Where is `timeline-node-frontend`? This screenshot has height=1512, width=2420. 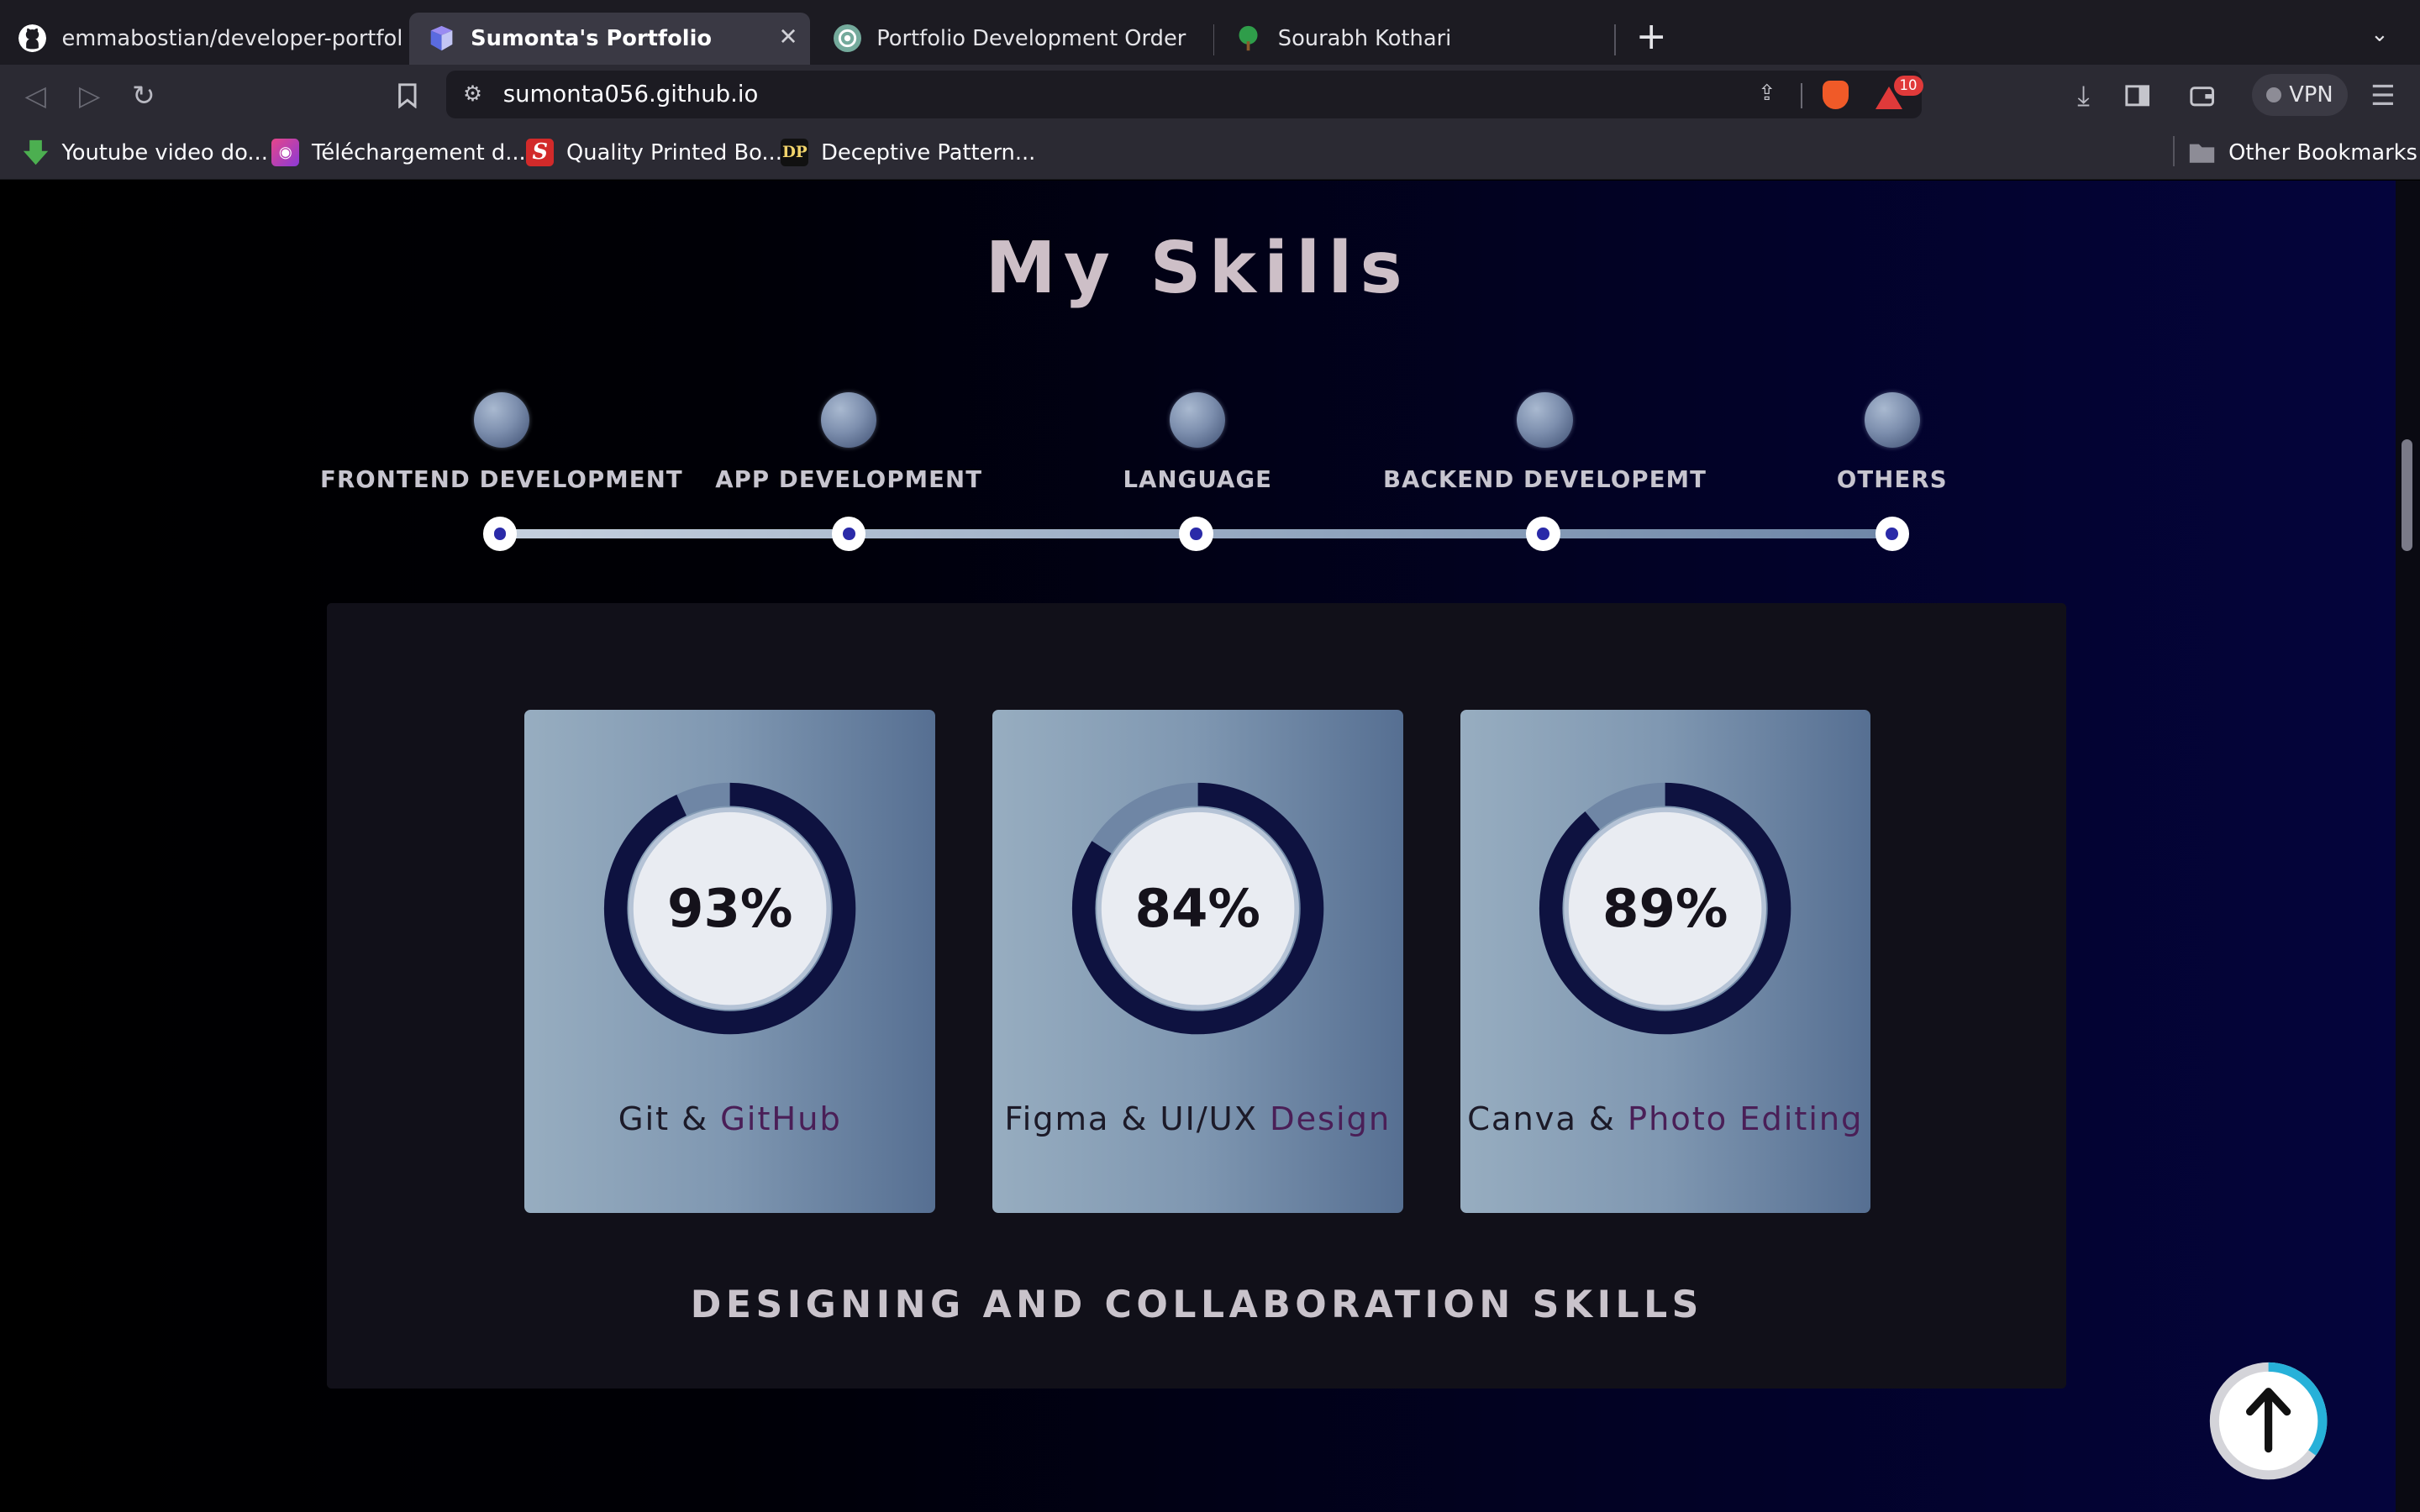
timeline-node-frontend is located at coordinates (500, 534).